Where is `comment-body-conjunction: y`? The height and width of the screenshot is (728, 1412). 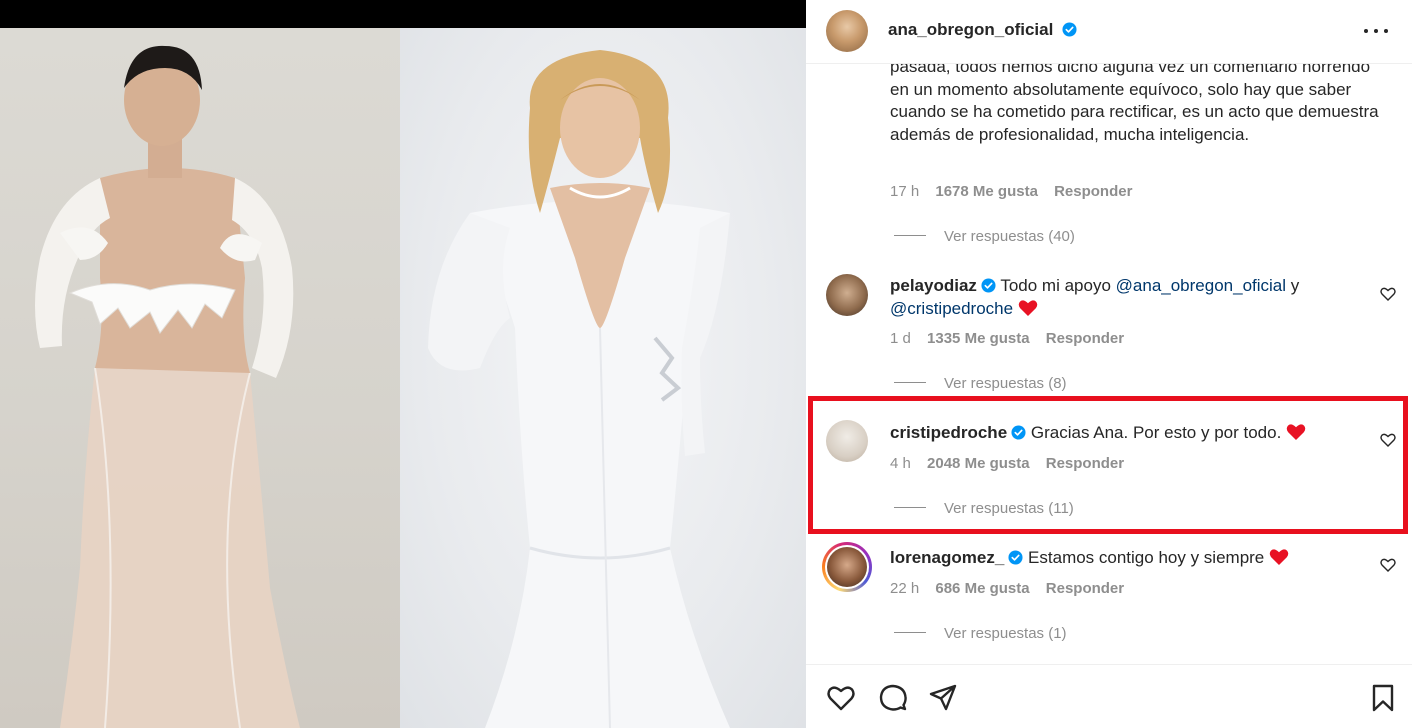 comment-body-conjunction: y is located at coordinates (1295, 285).